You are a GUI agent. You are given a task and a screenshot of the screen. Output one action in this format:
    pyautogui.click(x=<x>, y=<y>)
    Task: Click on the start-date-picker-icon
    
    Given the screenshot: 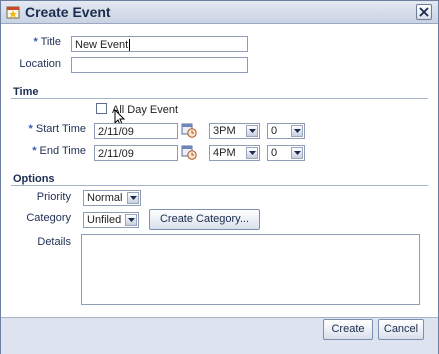 What is the action you would take?
    pyautogui.click(x=189, y=130)
    